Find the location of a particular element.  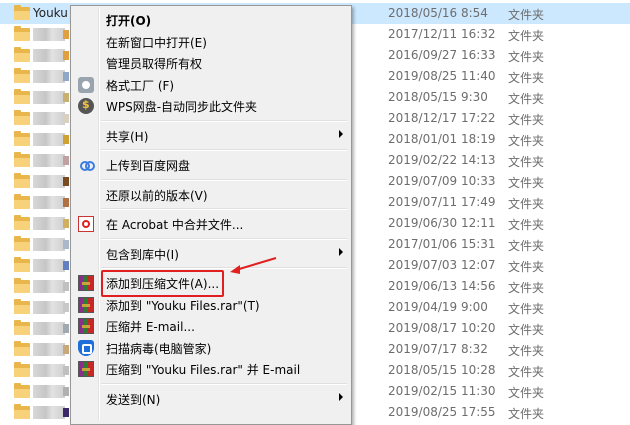

file-date: 2018/05/16 8:54 is located at coordinates (438, 13).